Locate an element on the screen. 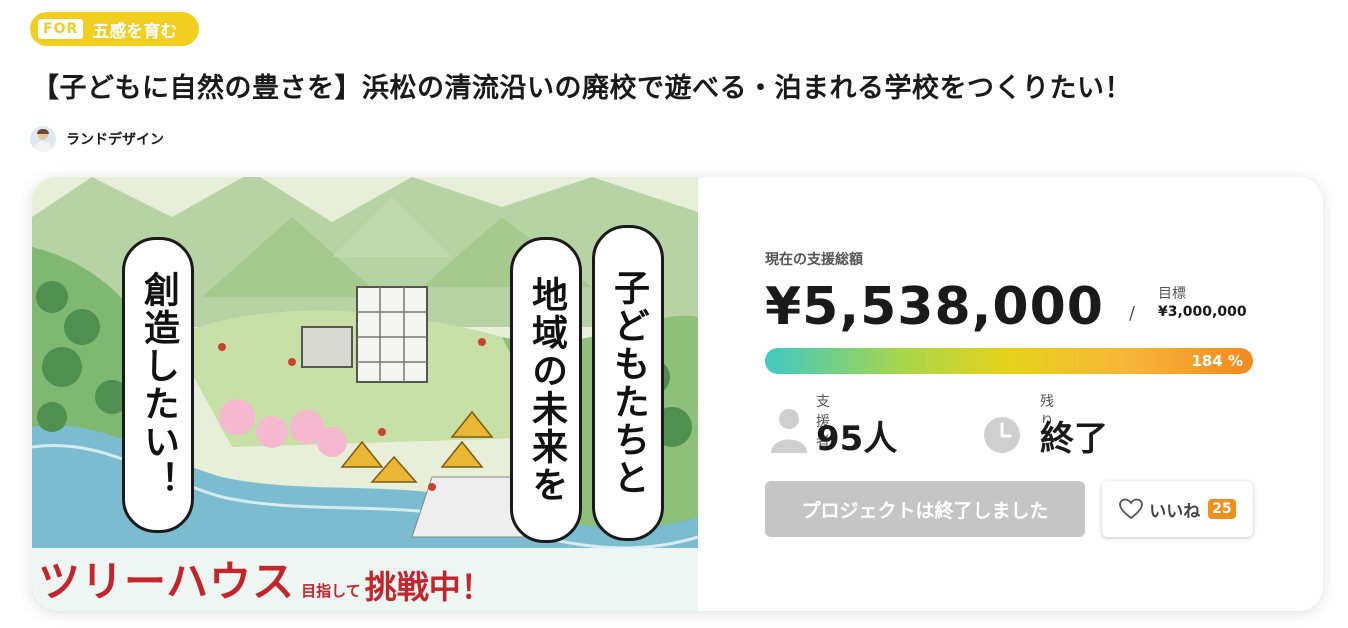 This screenshot has height=628, width=1348. total-label: 現在の支援総額 is located at coordinates (814, 260).